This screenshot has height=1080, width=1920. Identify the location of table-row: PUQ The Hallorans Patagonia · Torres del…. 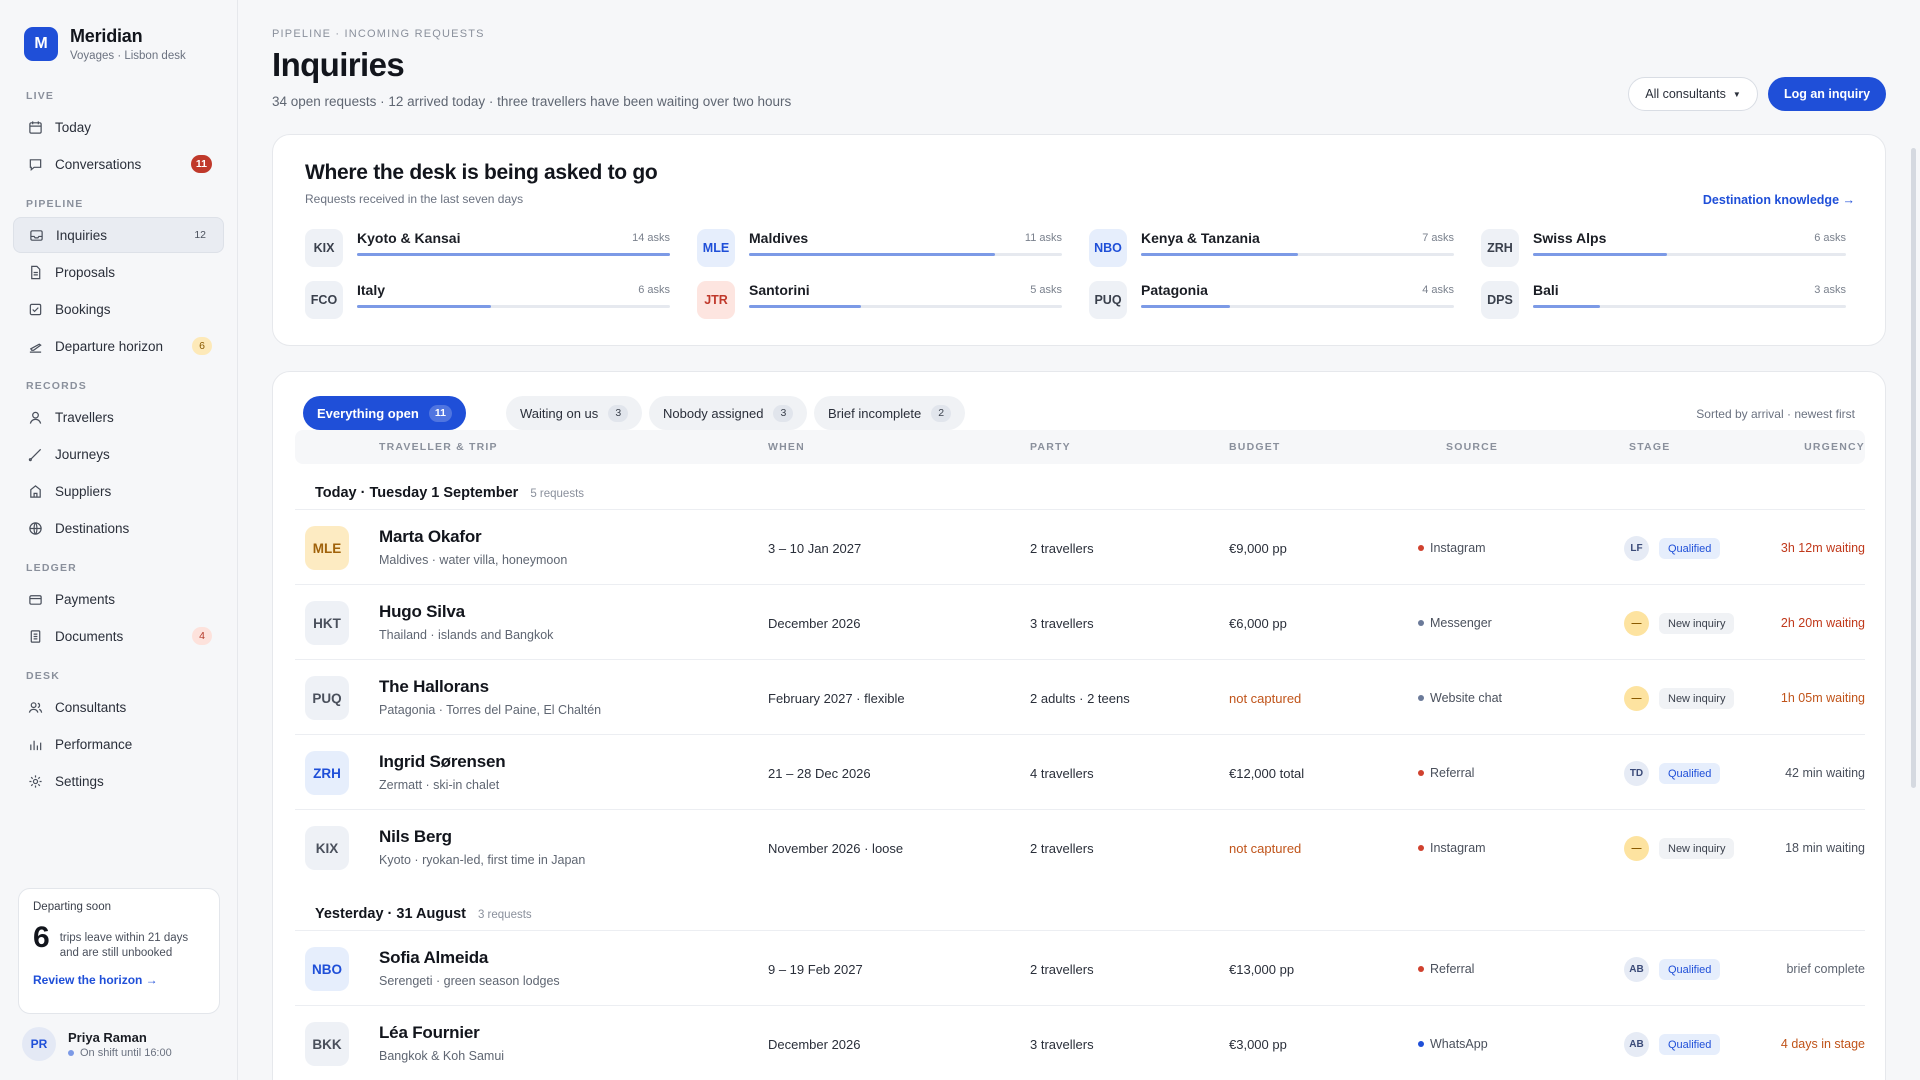
(1080, 696).